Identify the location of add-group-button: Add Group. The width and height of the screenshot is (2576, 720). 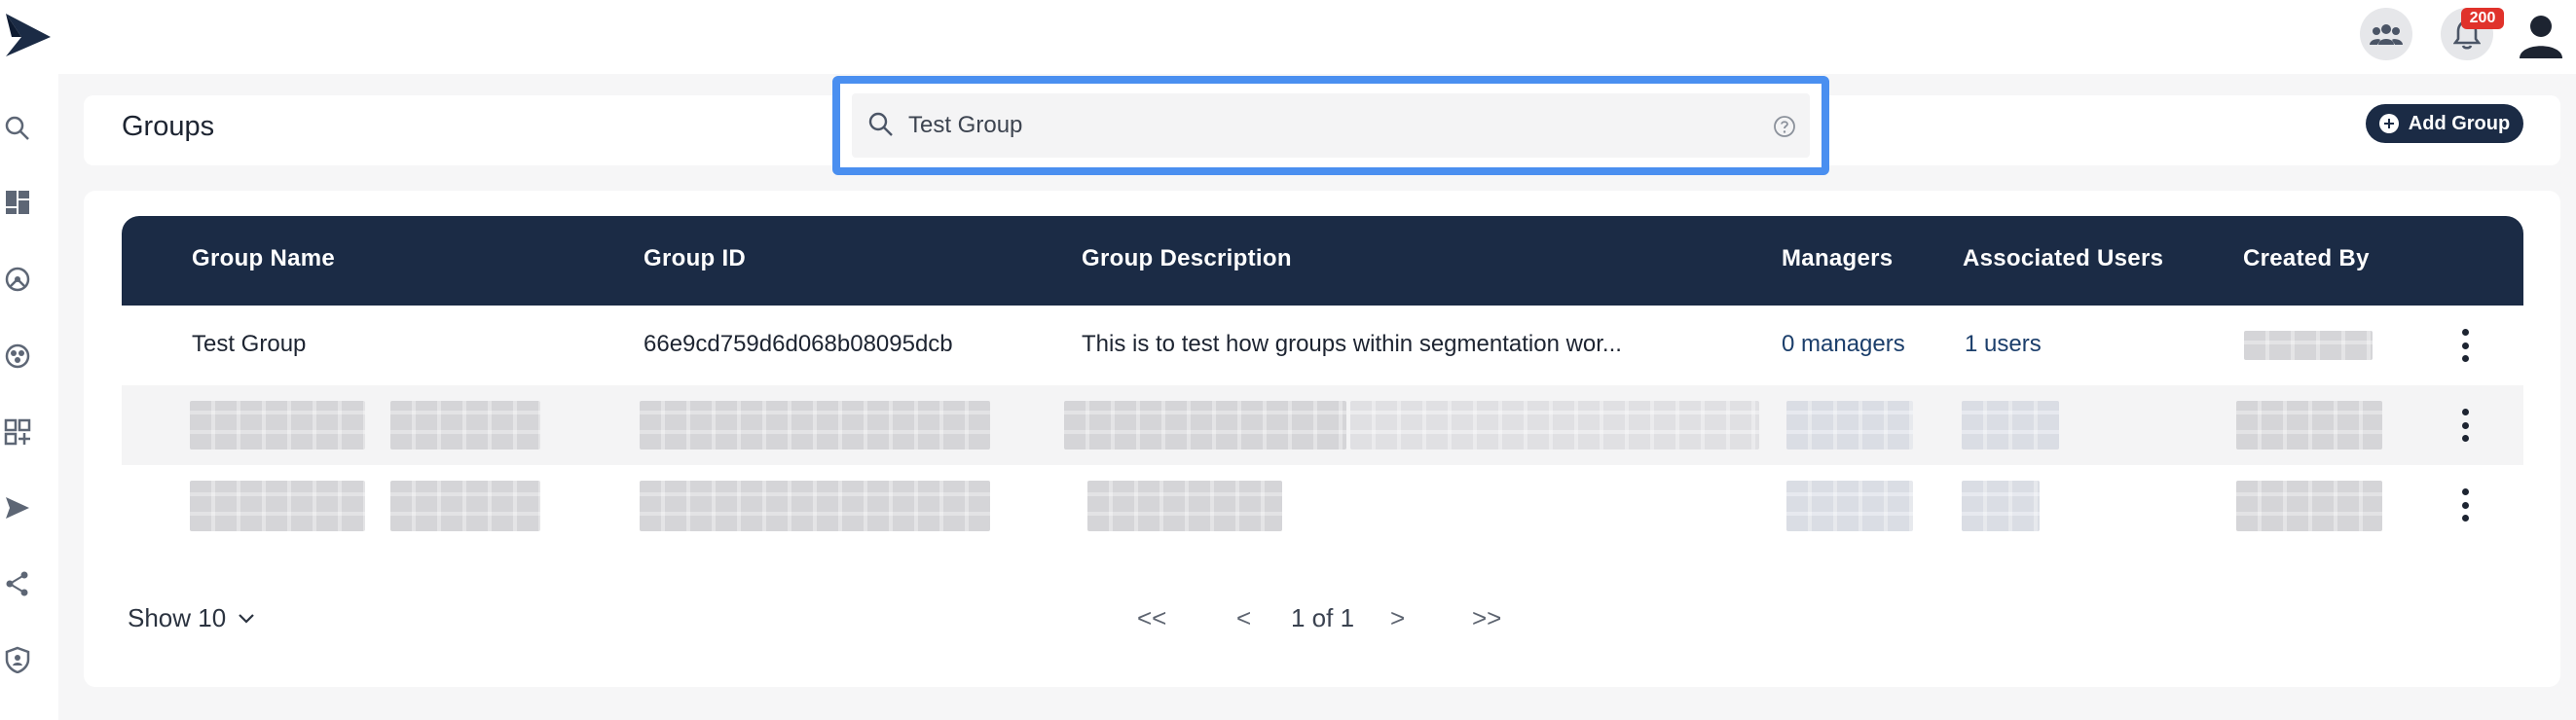
(2444, 123).